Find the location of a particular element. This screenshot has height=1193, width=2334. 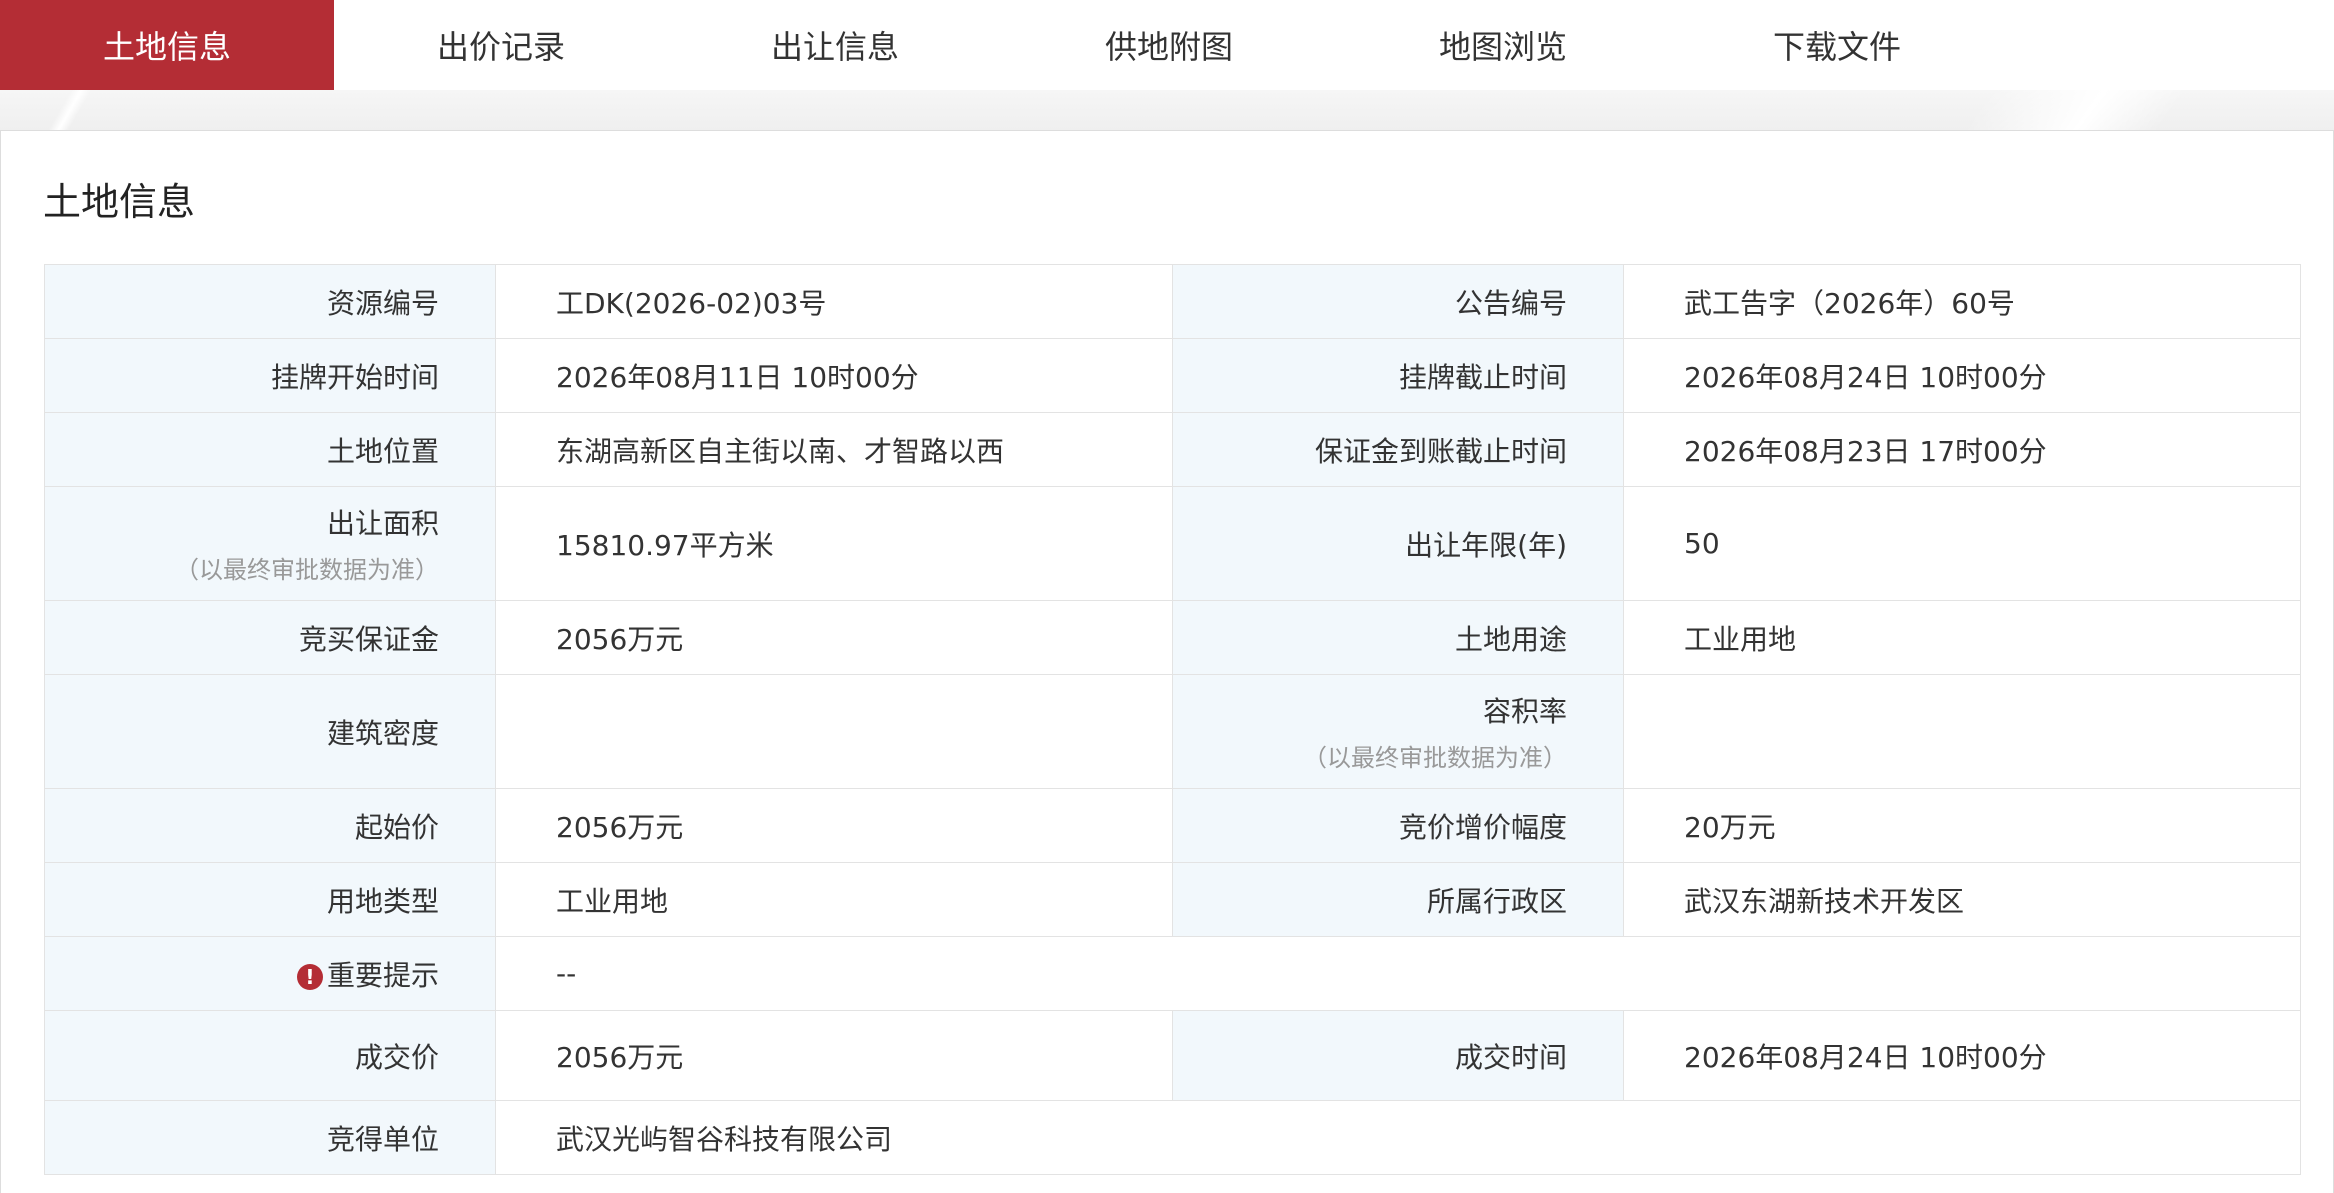

value-starting-price: 2056万元 is located at coordinates (834, 825).